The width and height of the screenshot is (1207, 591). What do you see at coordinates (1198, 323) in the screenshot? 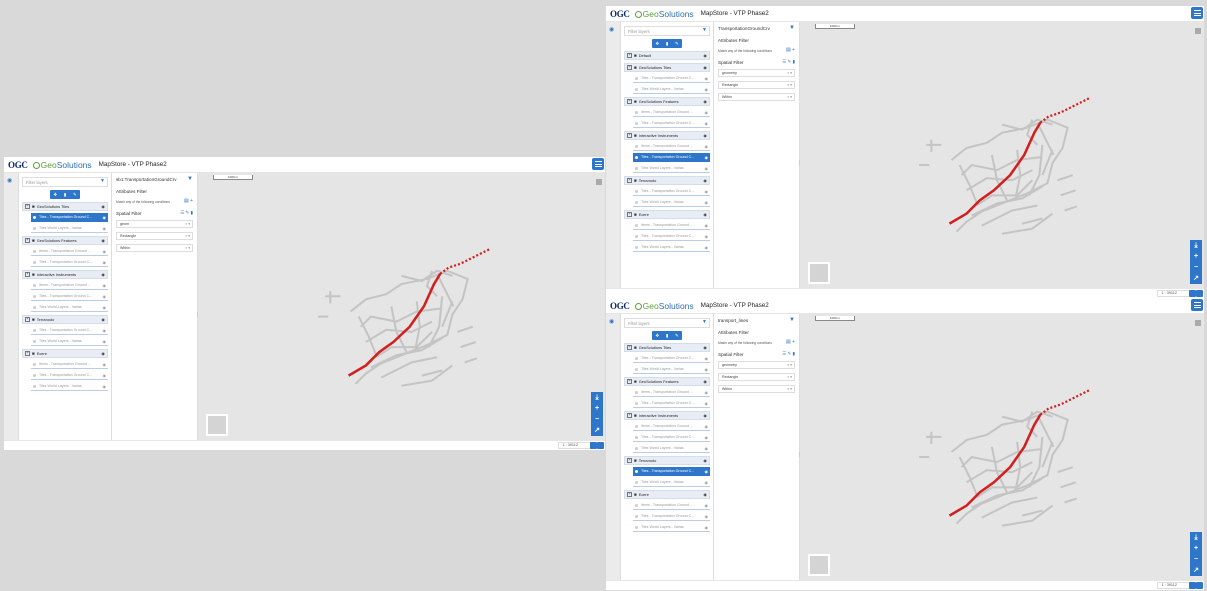
I see `map-toggle-icon` at bounding box center [1198, 323].